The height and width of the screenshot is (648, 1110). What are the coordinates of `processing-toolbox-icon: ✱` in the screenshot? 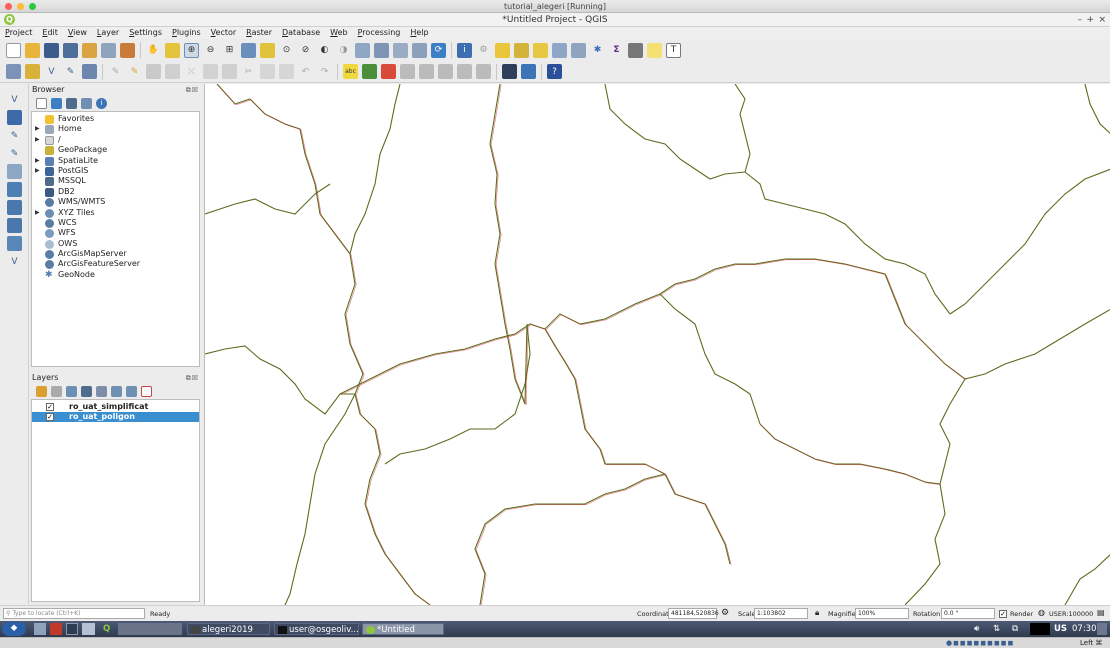 It's located at (597, 50).